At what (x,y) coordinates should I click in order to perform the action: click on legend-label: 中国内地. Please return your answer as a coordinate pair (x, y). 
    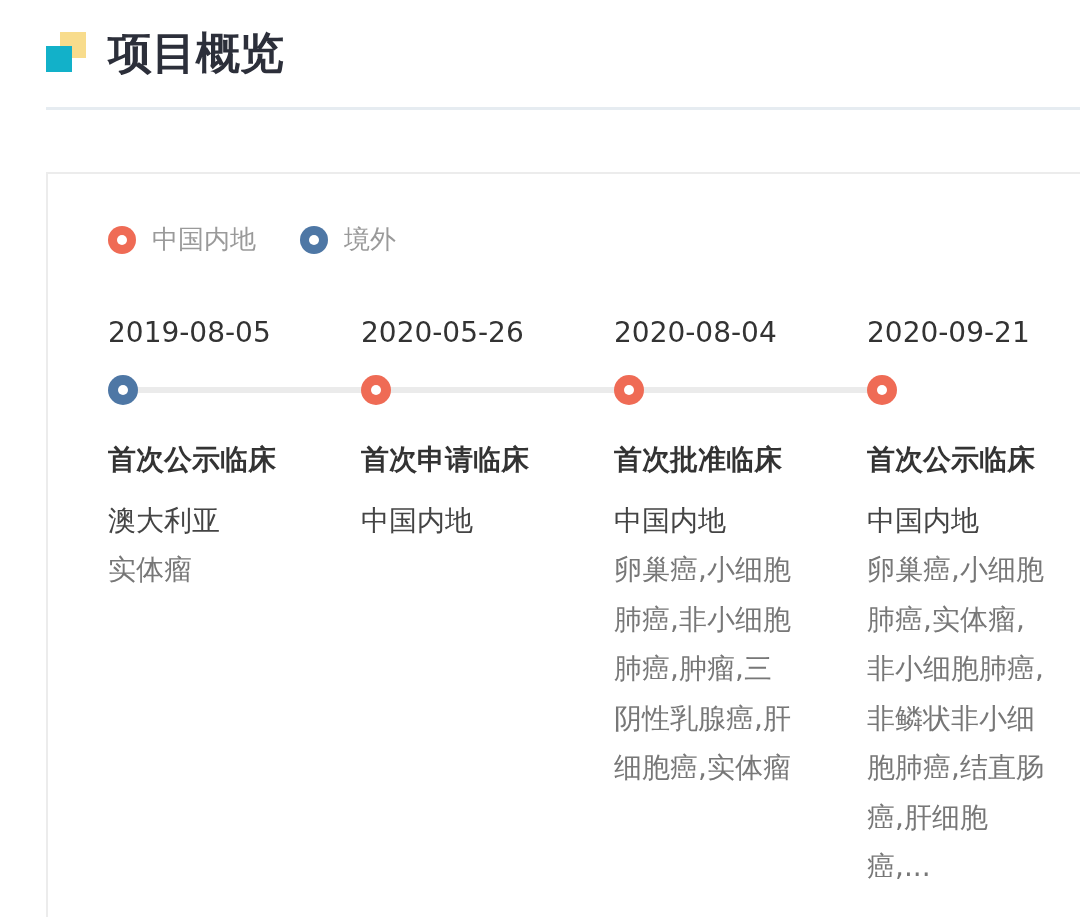
    Looking at the image, I should click on (204, 239).